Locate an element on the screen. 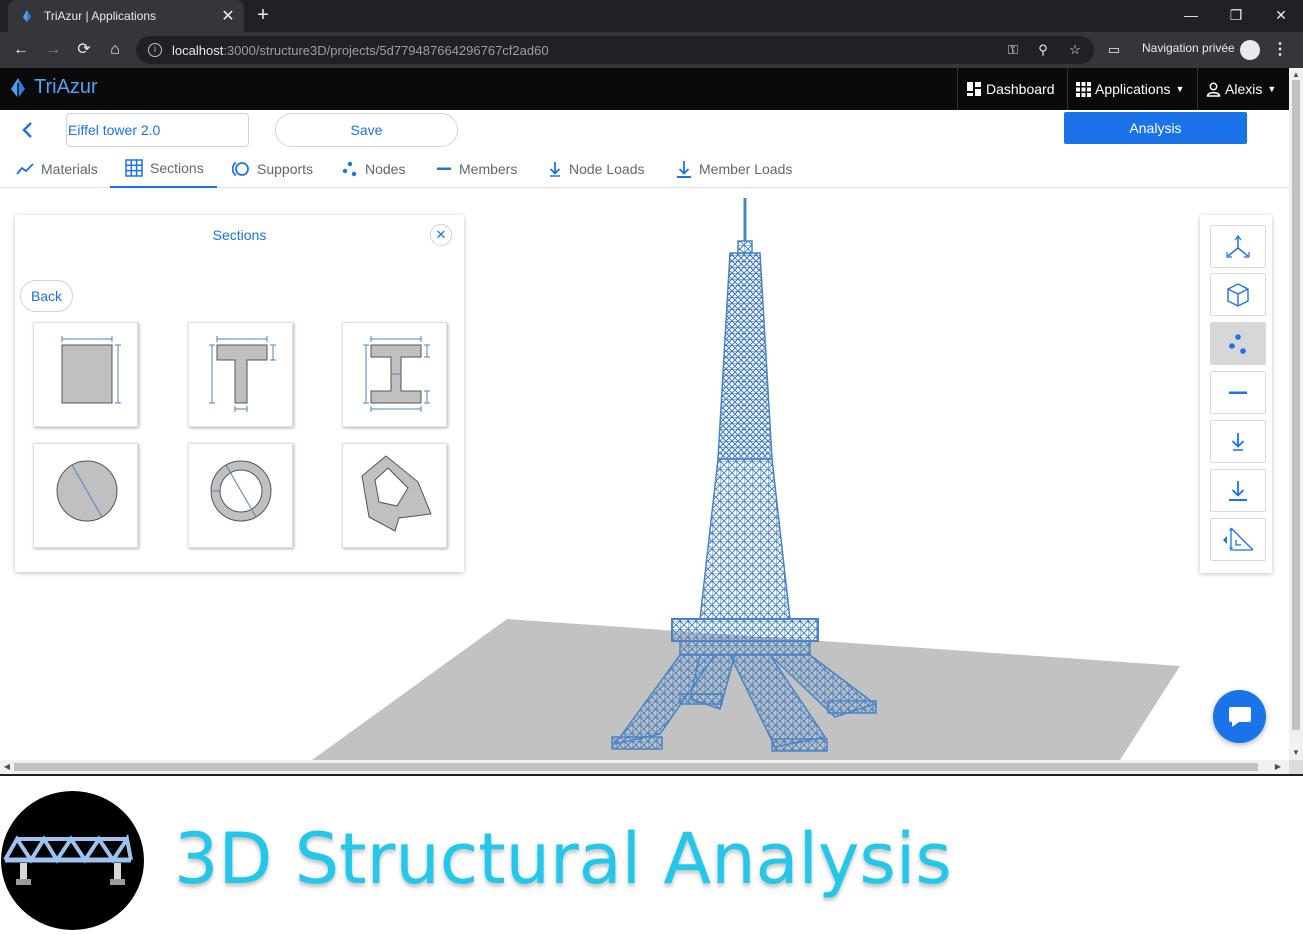  tab-members-label: Members is located at coordinates (488, 169).